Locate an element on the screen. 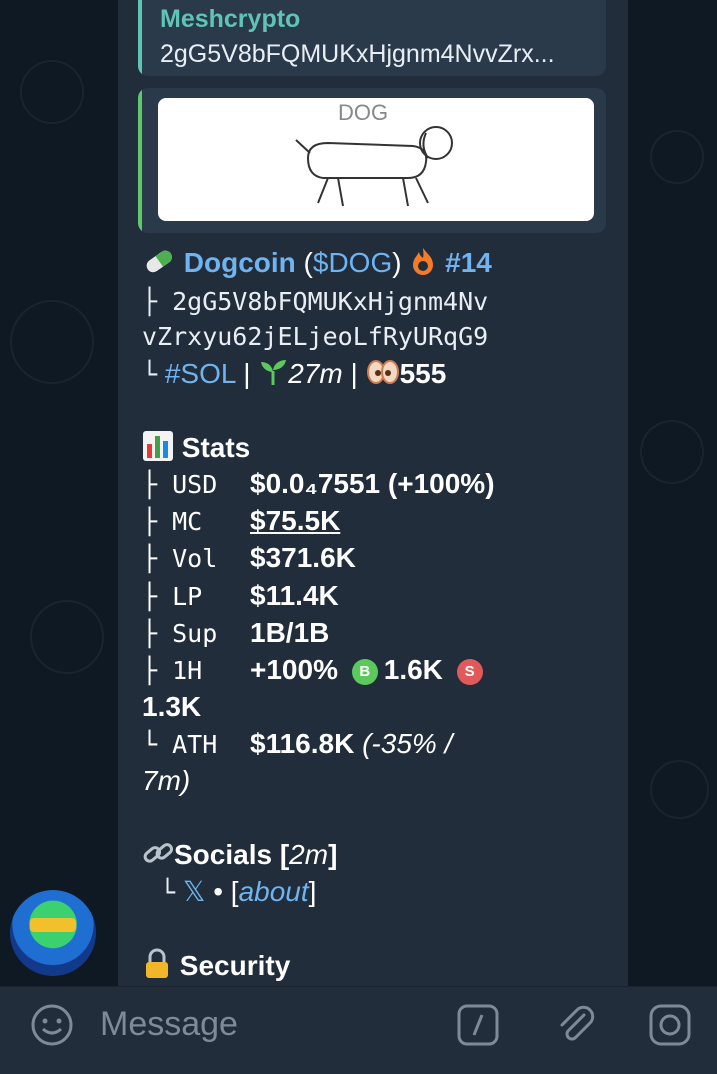  socials-title: Socials [ is located at coordinates (232, 854).